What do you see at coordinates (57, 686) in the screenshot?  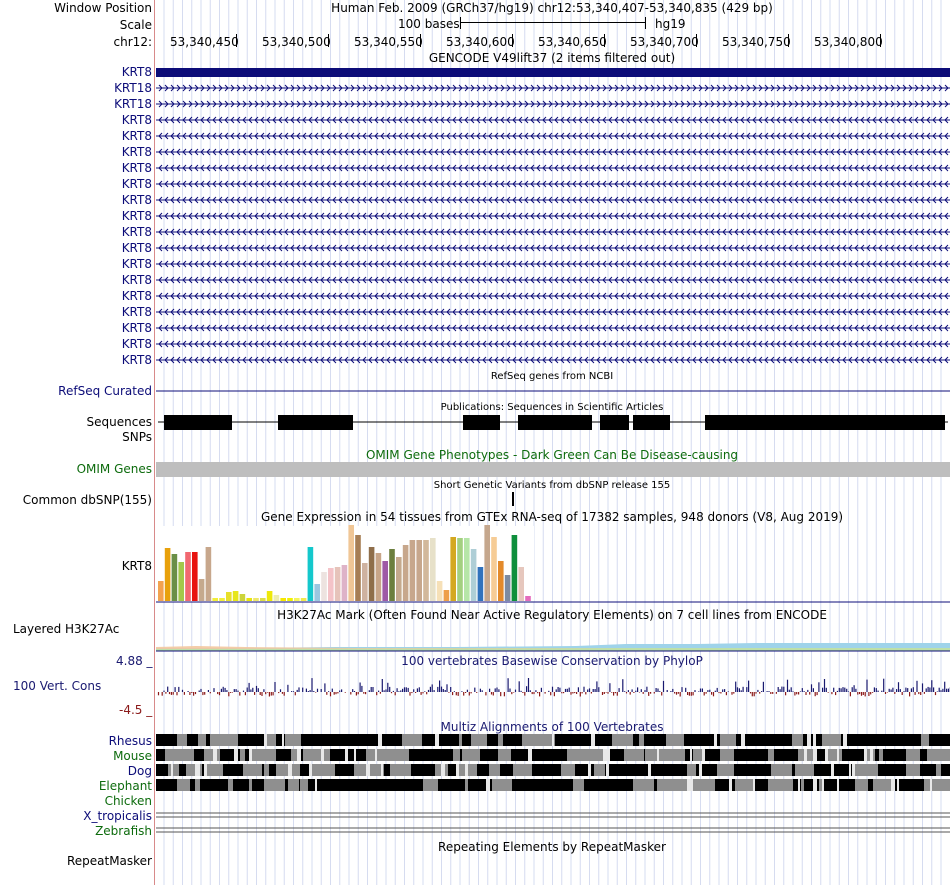 I see `conservation-label: 100 Vert. Cons` at bounding box center [57, 686].